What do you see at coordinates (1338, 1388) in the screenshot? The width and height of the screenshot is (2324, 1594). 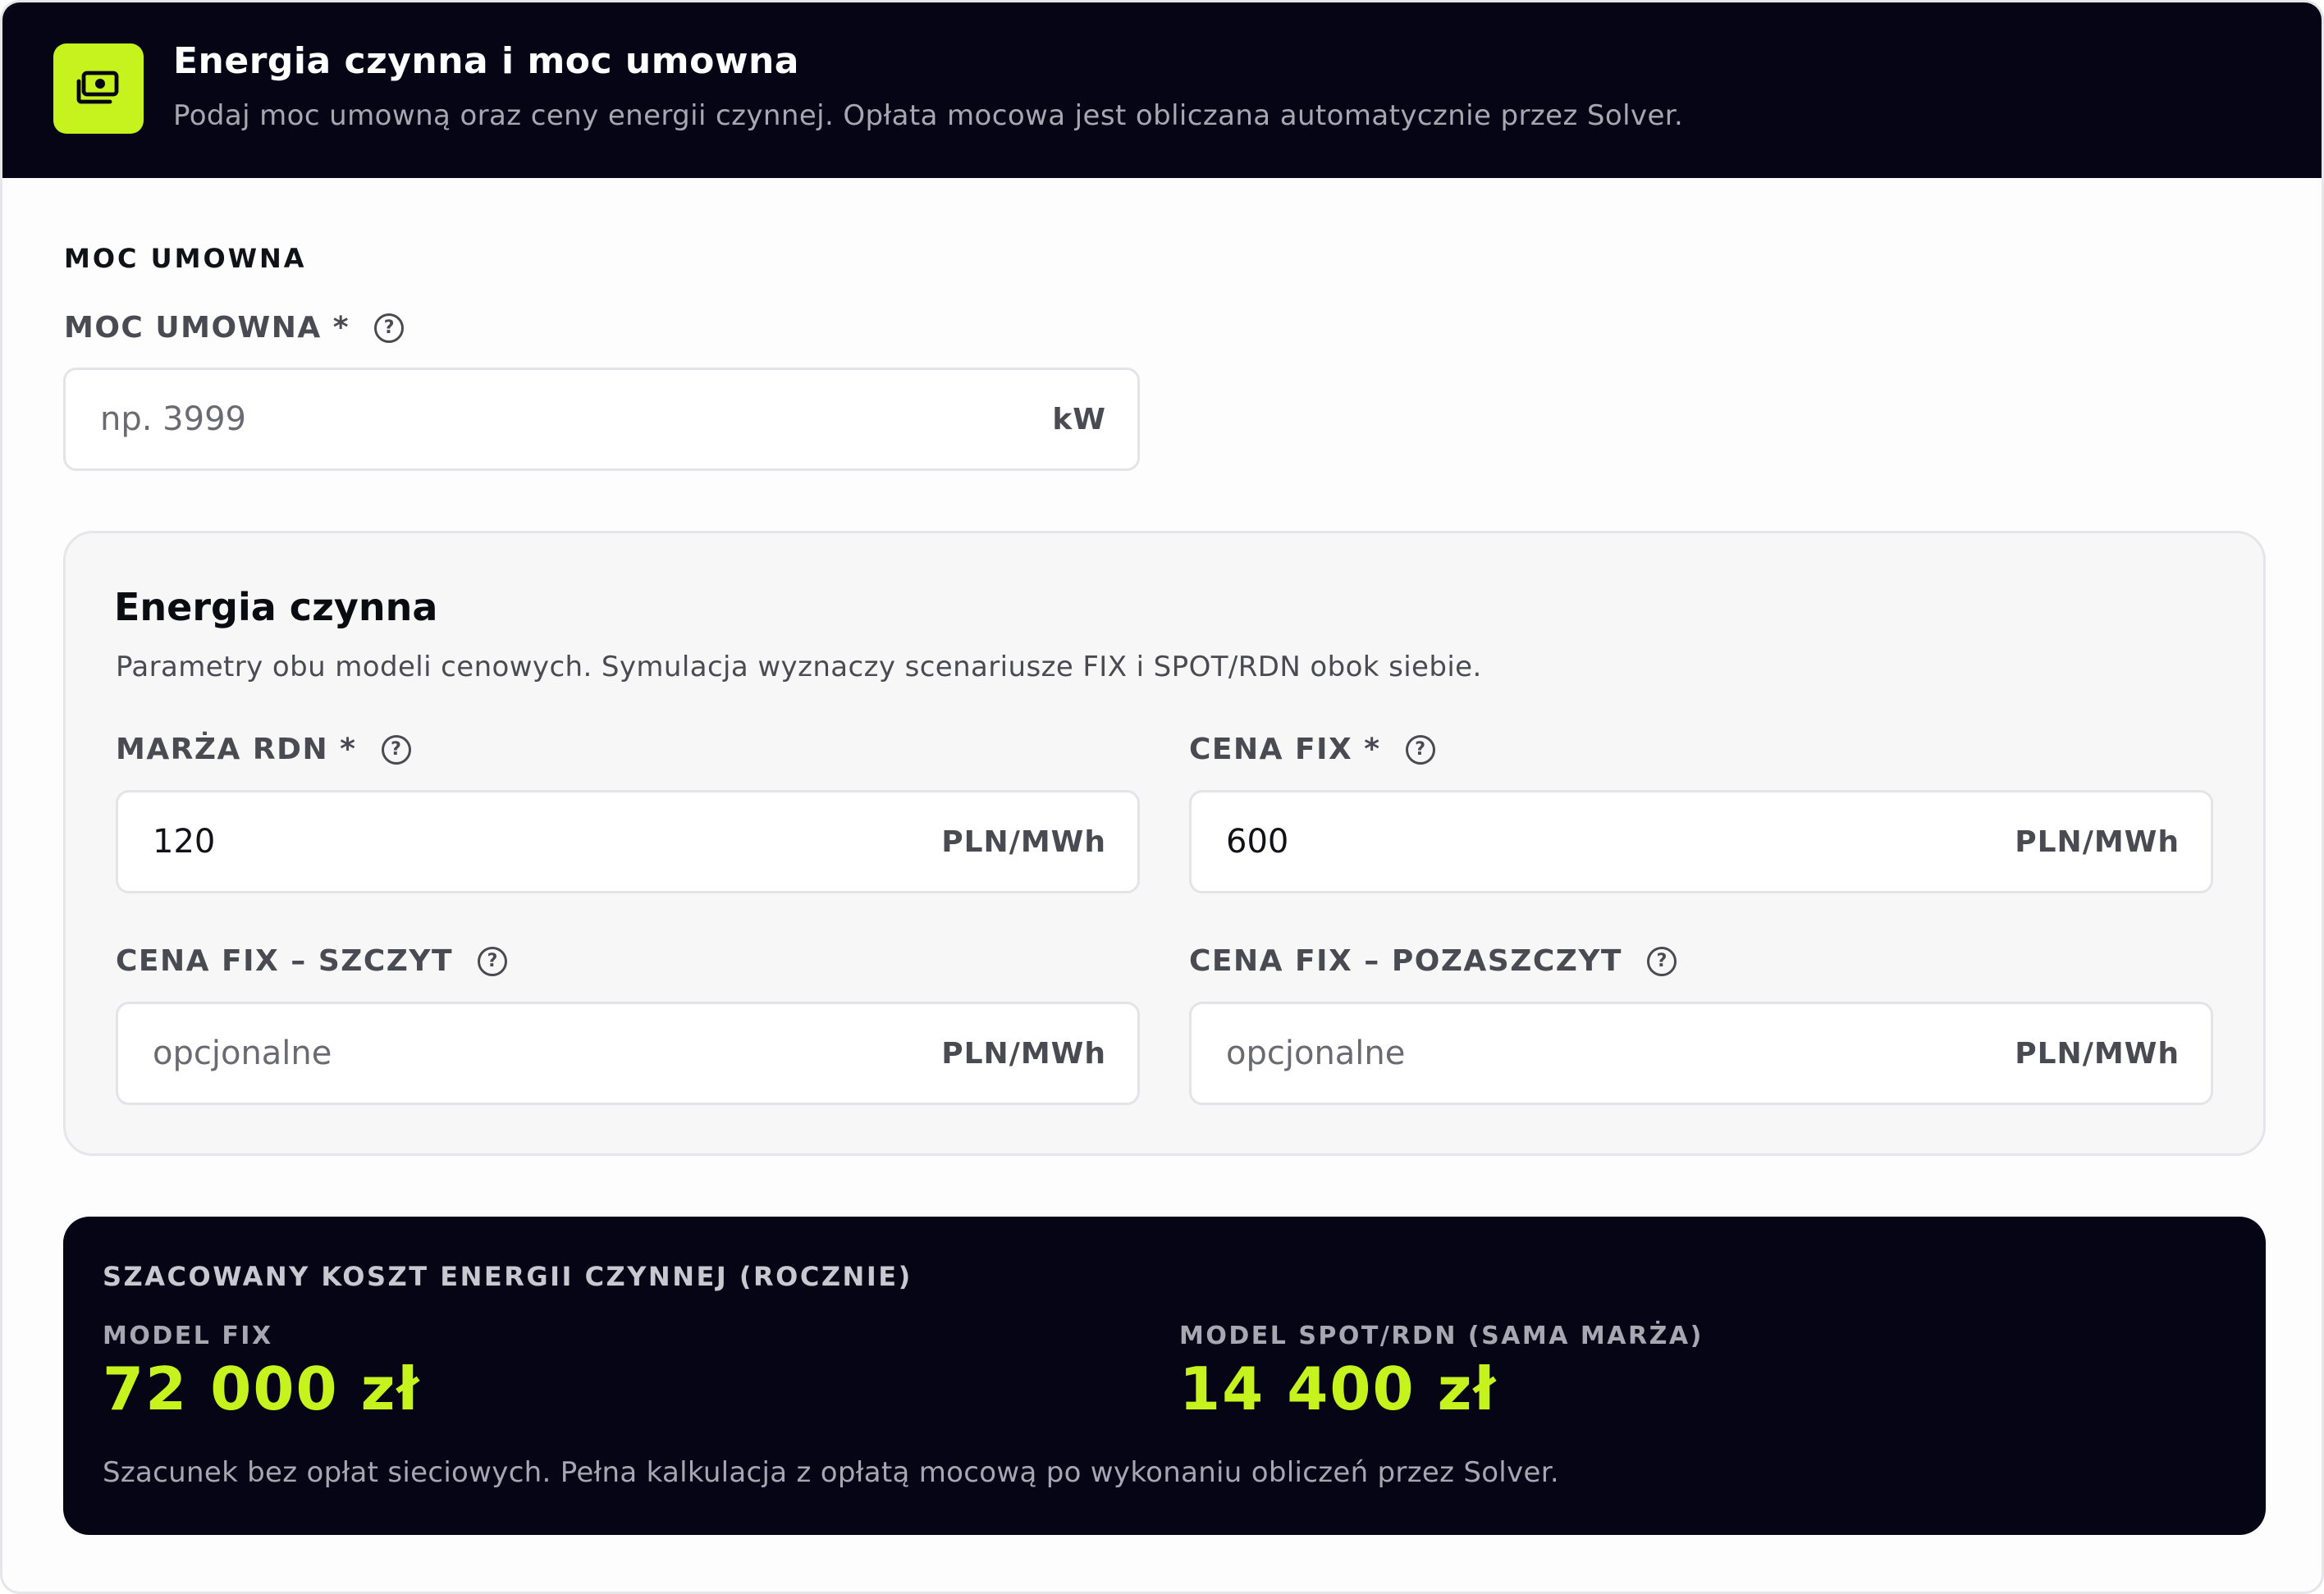 I see `model-spot-value: 14 400 zł` at bounding box center [1338, 1388].